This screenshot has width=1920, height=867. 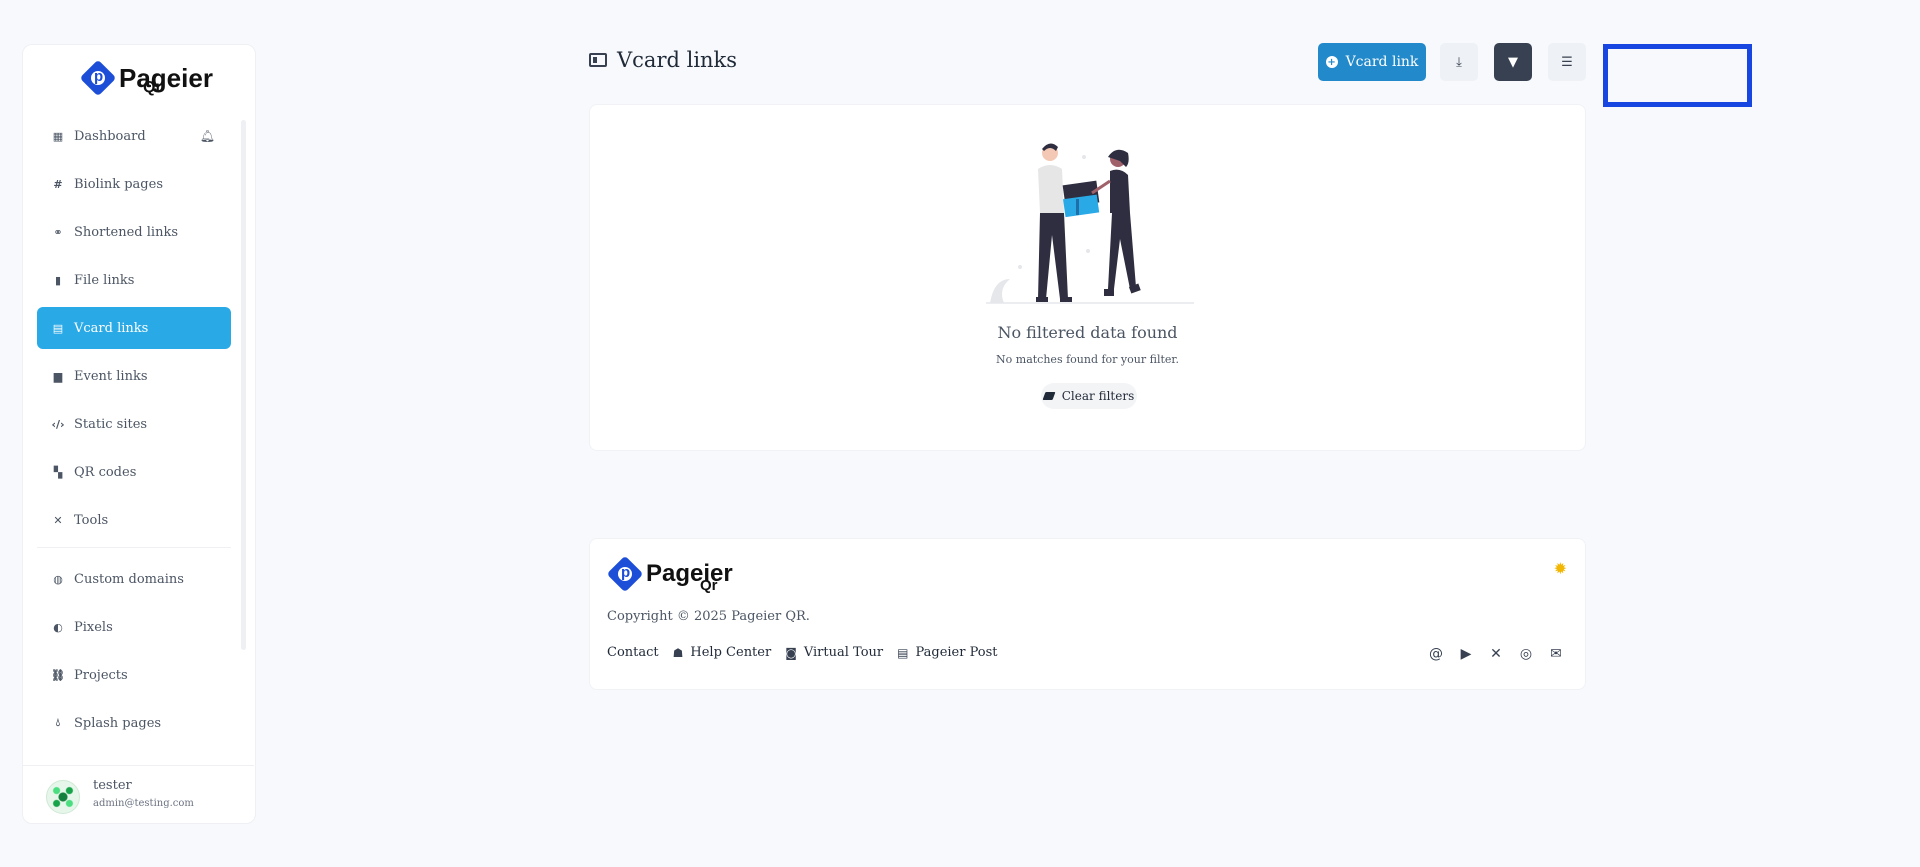 I want to click on sidebar-item-vcard-links: ▤ Vcard links, so click(x=134, y=328).